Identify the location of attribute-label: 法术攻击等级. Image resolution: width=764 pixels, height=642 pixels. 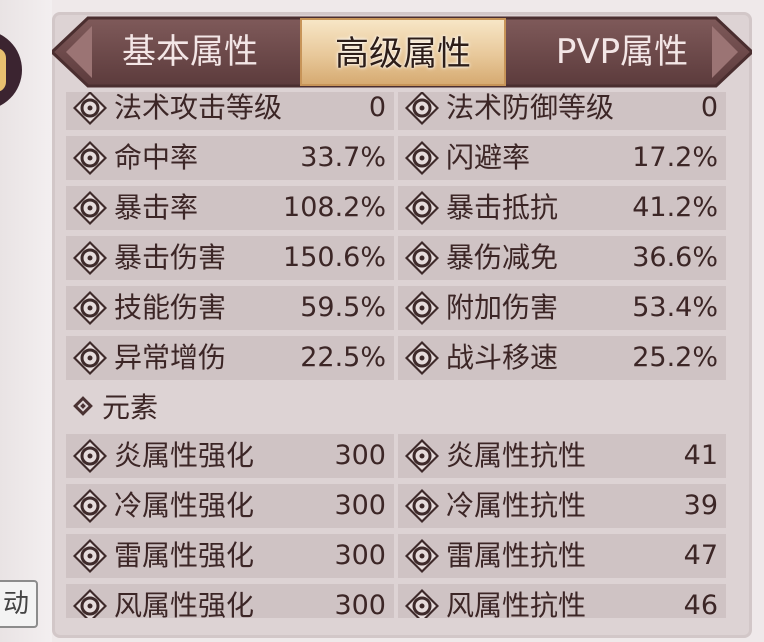
(198, 108).